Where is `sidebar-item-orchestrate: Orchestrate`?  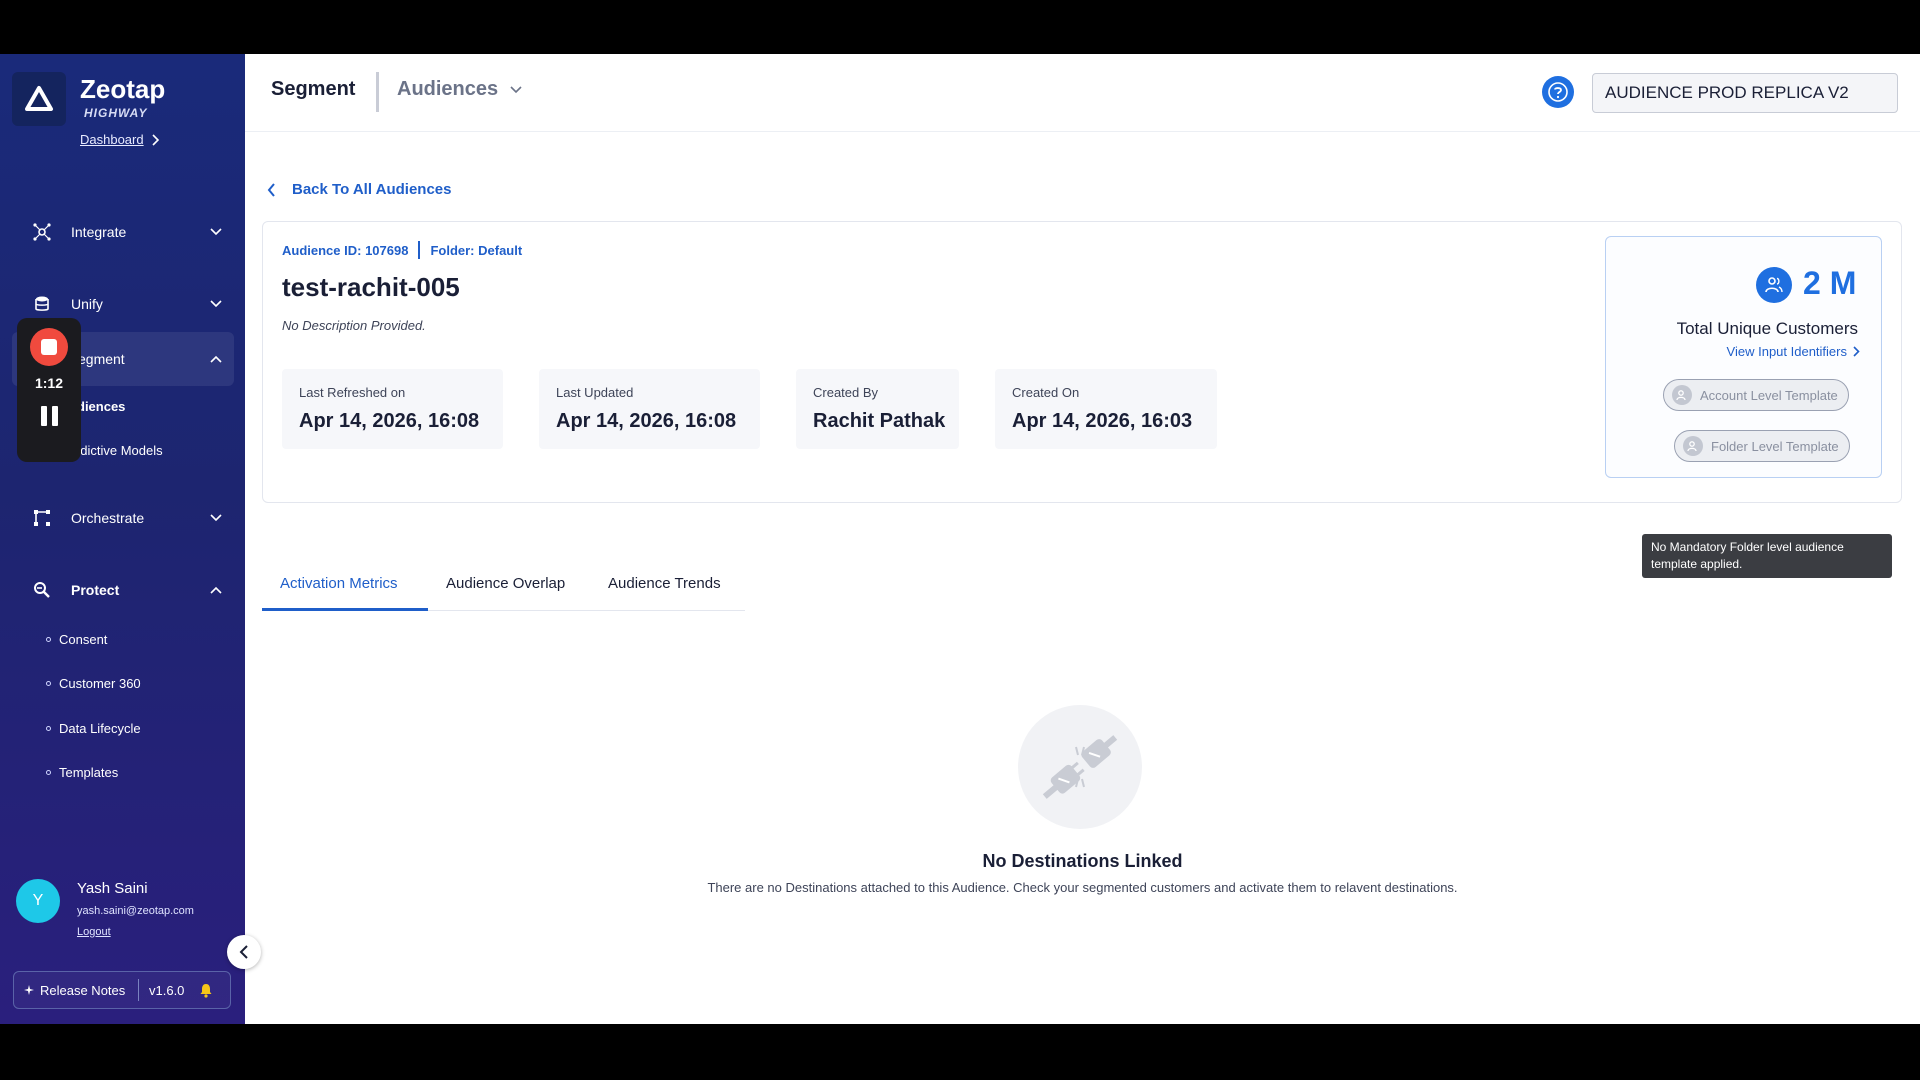
sidebar-item-orchestrate: Orchestrate is located at coordinates (122, 518).